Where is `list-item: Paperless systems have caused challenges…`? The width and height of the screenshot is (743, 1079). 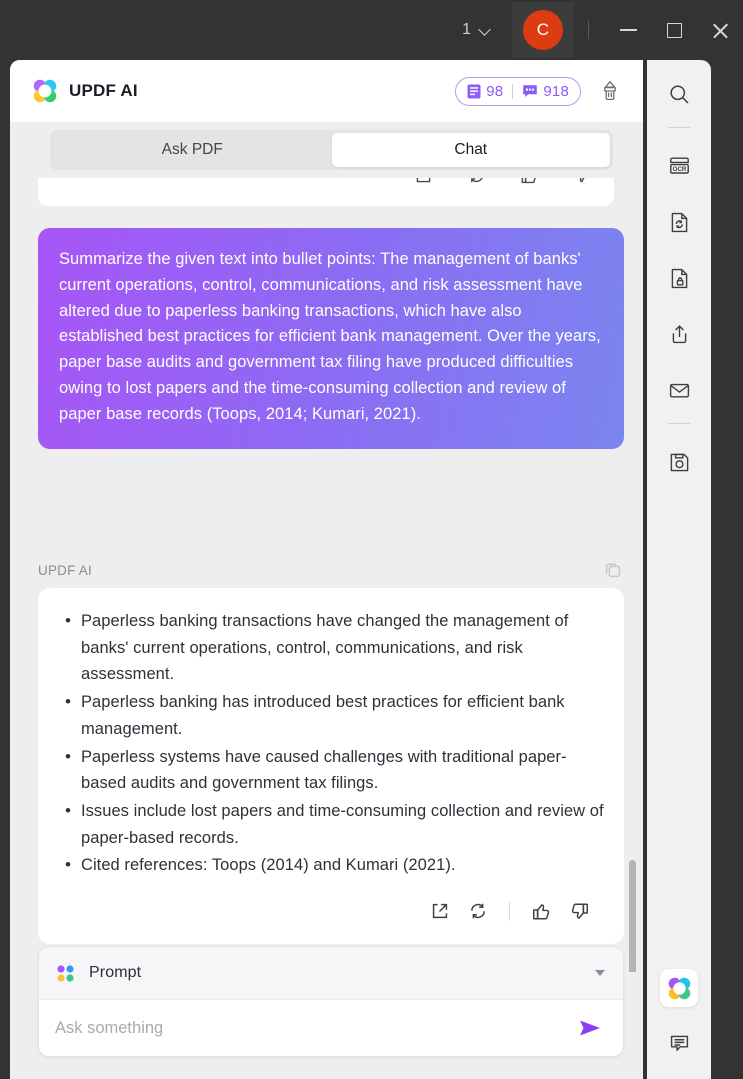
list-item: Paperless systems have caused challenges… is located at coordinates (331, 770).